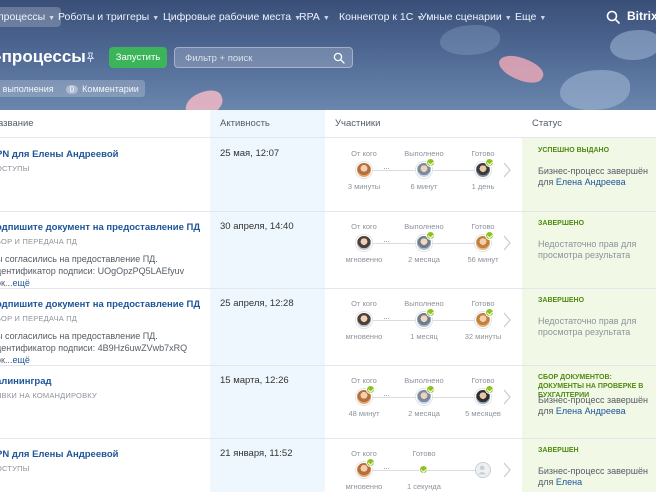 This screenshot has width=656, height=492. Describe the element at coordinates (254, 380) in the screenshot. I see `activity-date: 15 марта, 12:26` at that location.